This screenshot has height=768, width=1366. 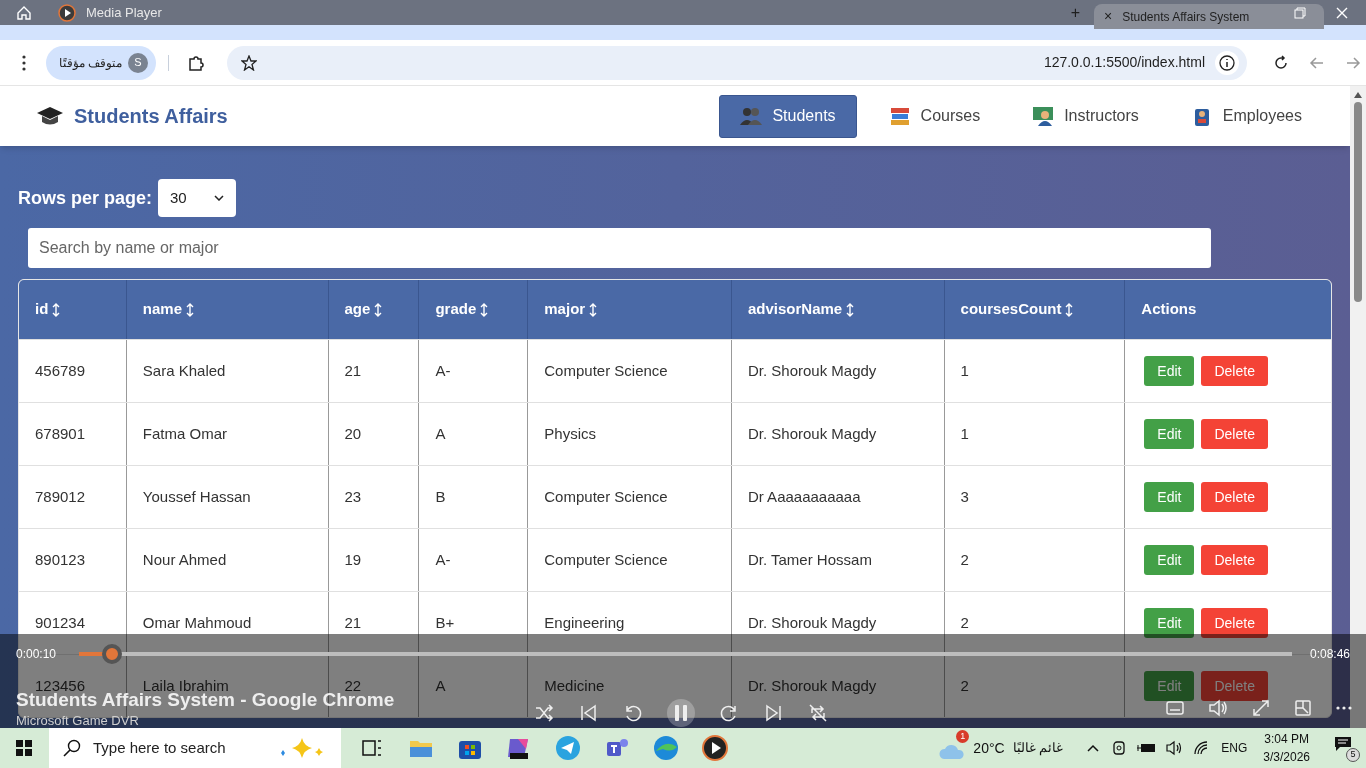 What do you see at coordinates (619, 248) in the screenshot?
I see `search-field: Search by name or major` at bounding box center [619, 248].